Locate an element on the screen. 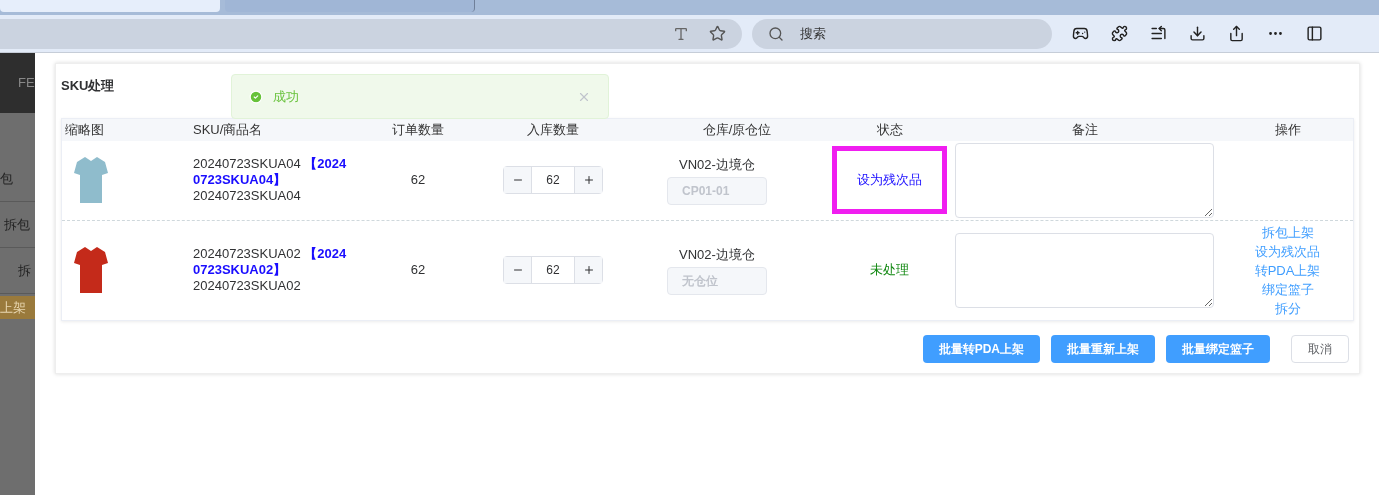 This screenshot has height=495, width=1379. game-icon is located at coordinates (1080, 33).